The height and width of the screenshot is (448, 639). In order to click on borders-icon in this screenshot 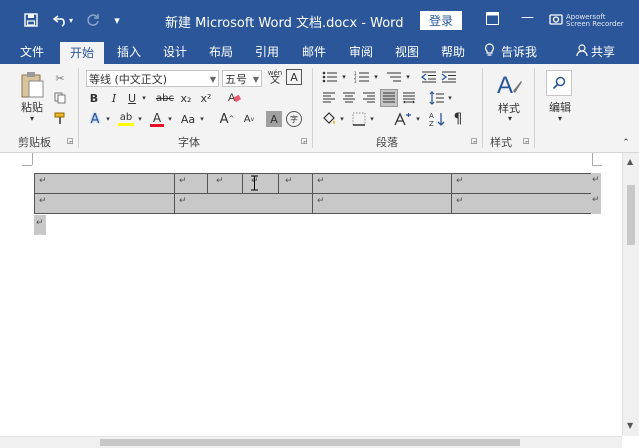, I will do `click(359, 119)`.